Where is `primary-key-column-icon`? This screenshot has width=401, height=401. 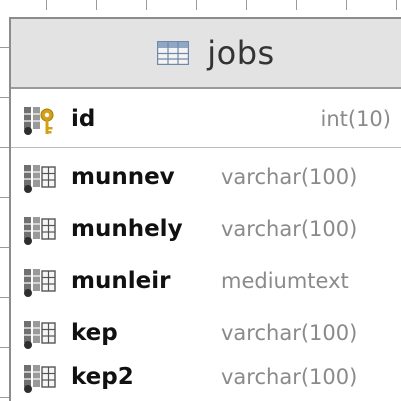
primary-key-column-icon is located at coordinates (39, 120).